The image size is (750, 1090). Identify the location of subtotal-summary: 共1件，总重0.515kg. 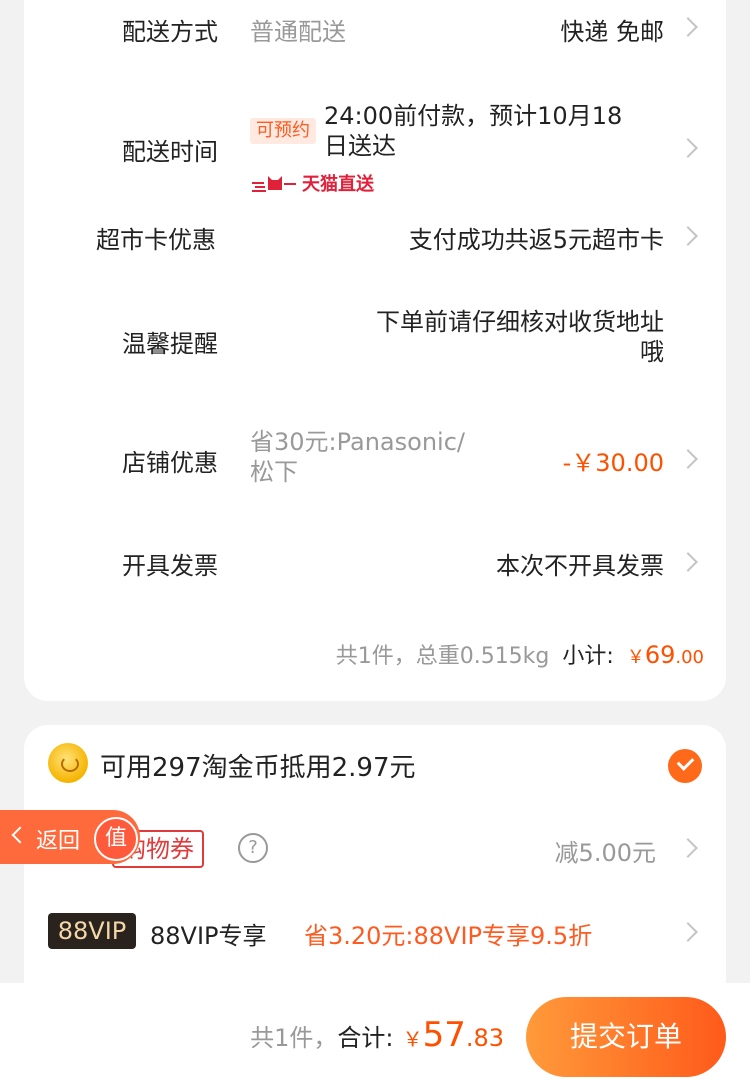
(442, 656).